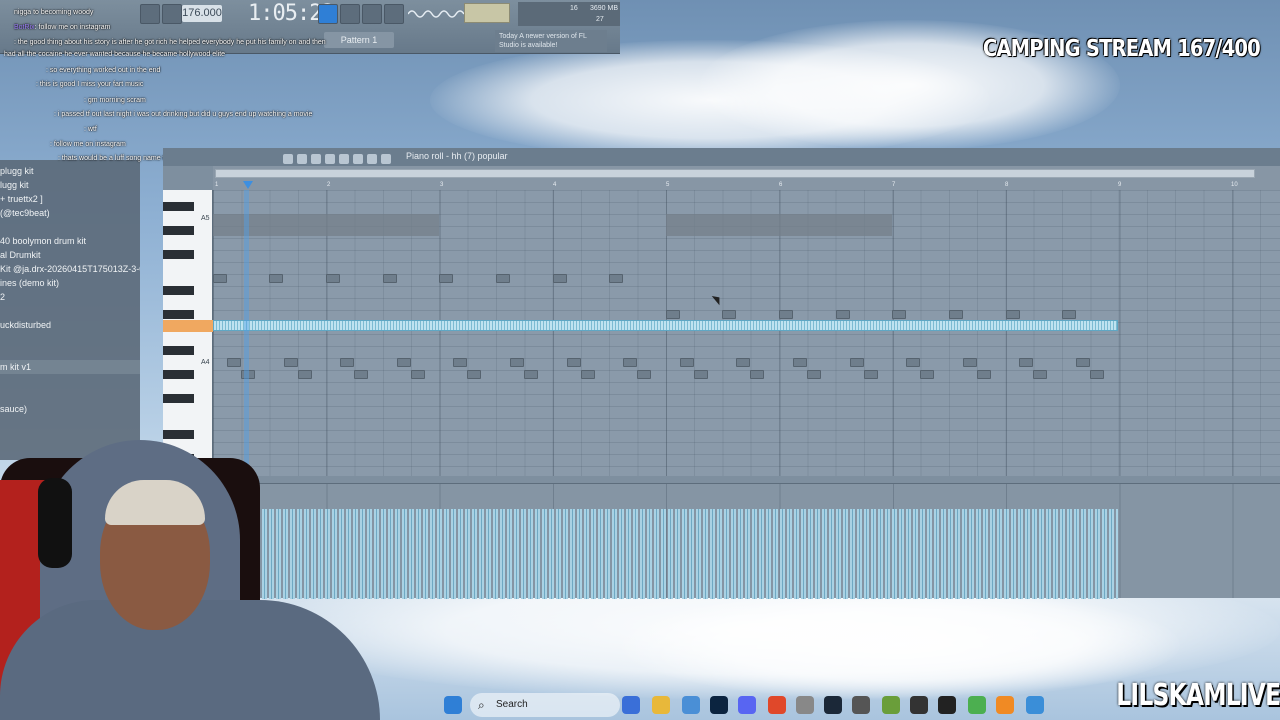  What do you see at coordinates (246, 333) in the screenshot?
I see `playhead` at bounding box center [246, 333].